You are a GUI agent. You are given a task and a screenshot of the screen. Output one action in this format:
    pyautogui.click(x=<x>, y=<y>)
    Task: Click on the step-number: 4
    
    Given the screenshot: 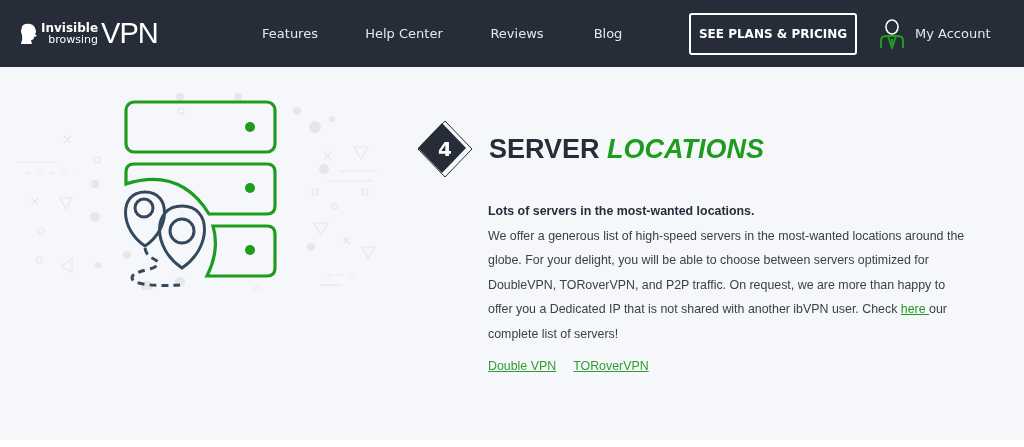 What is the action you would take?
    pyautogui.click(x=445, y=149)
    